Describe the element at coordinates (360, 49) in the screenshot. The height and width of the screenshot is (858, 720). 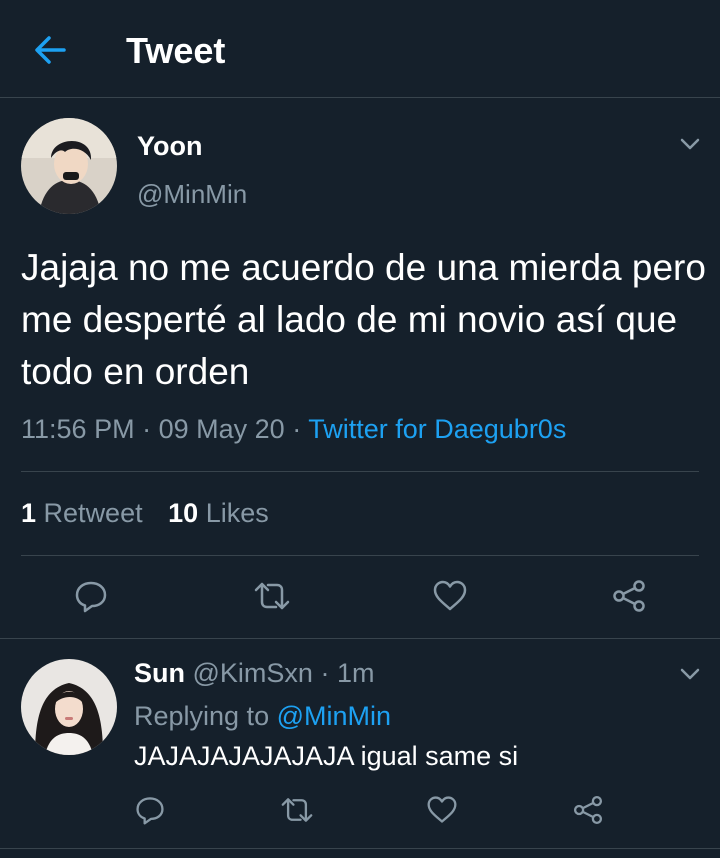
I see `top-bar: Tweet` at that location.